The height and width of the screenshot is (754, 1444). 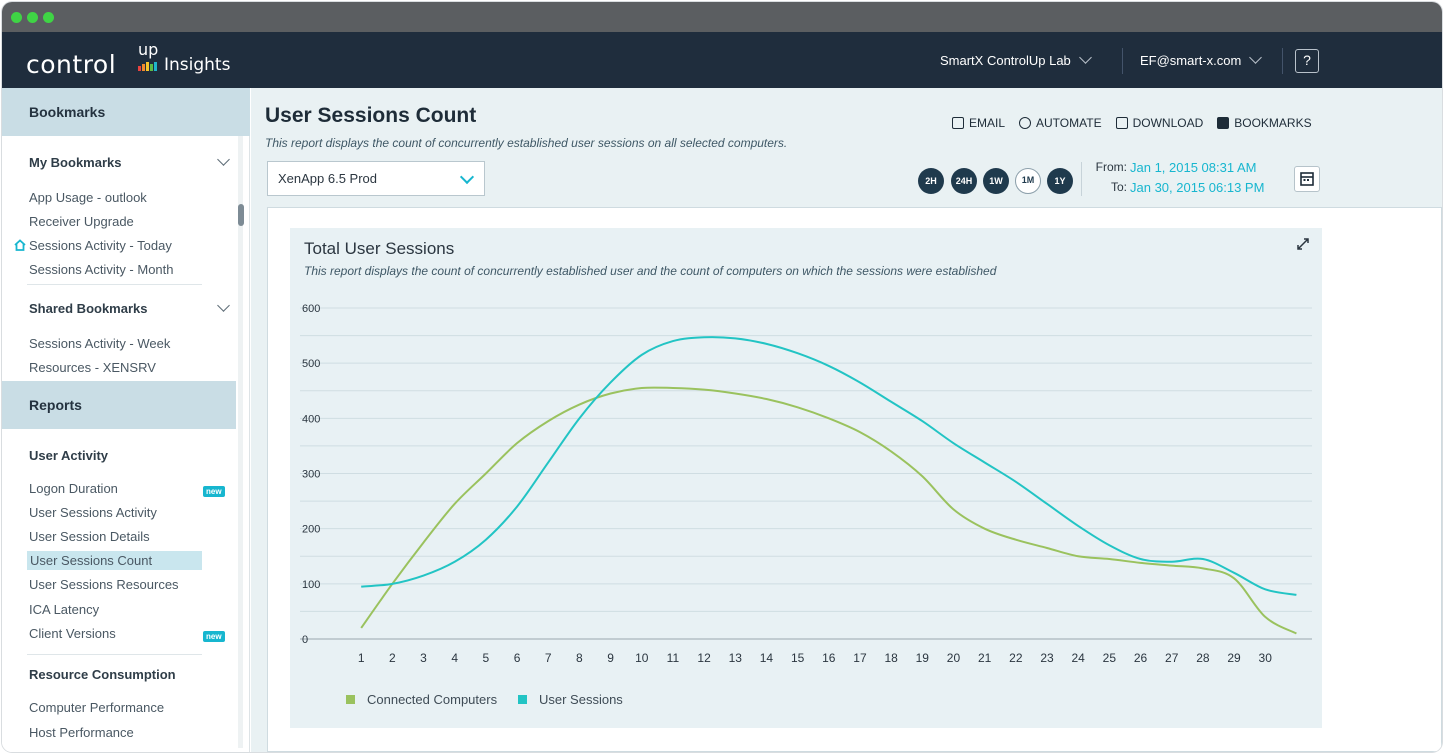 I want to click on report-host-performance: Host Performance, so click(x=81, y=732).